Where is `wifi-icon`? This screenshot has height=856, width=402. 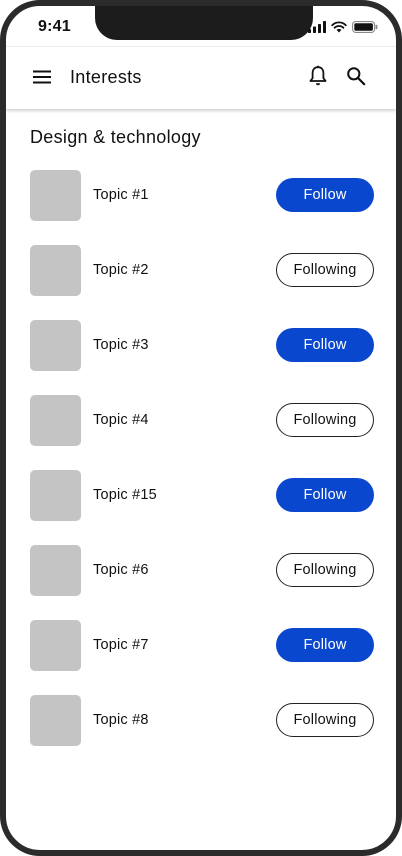
wifi-icon is located at coordinates (339, 29).